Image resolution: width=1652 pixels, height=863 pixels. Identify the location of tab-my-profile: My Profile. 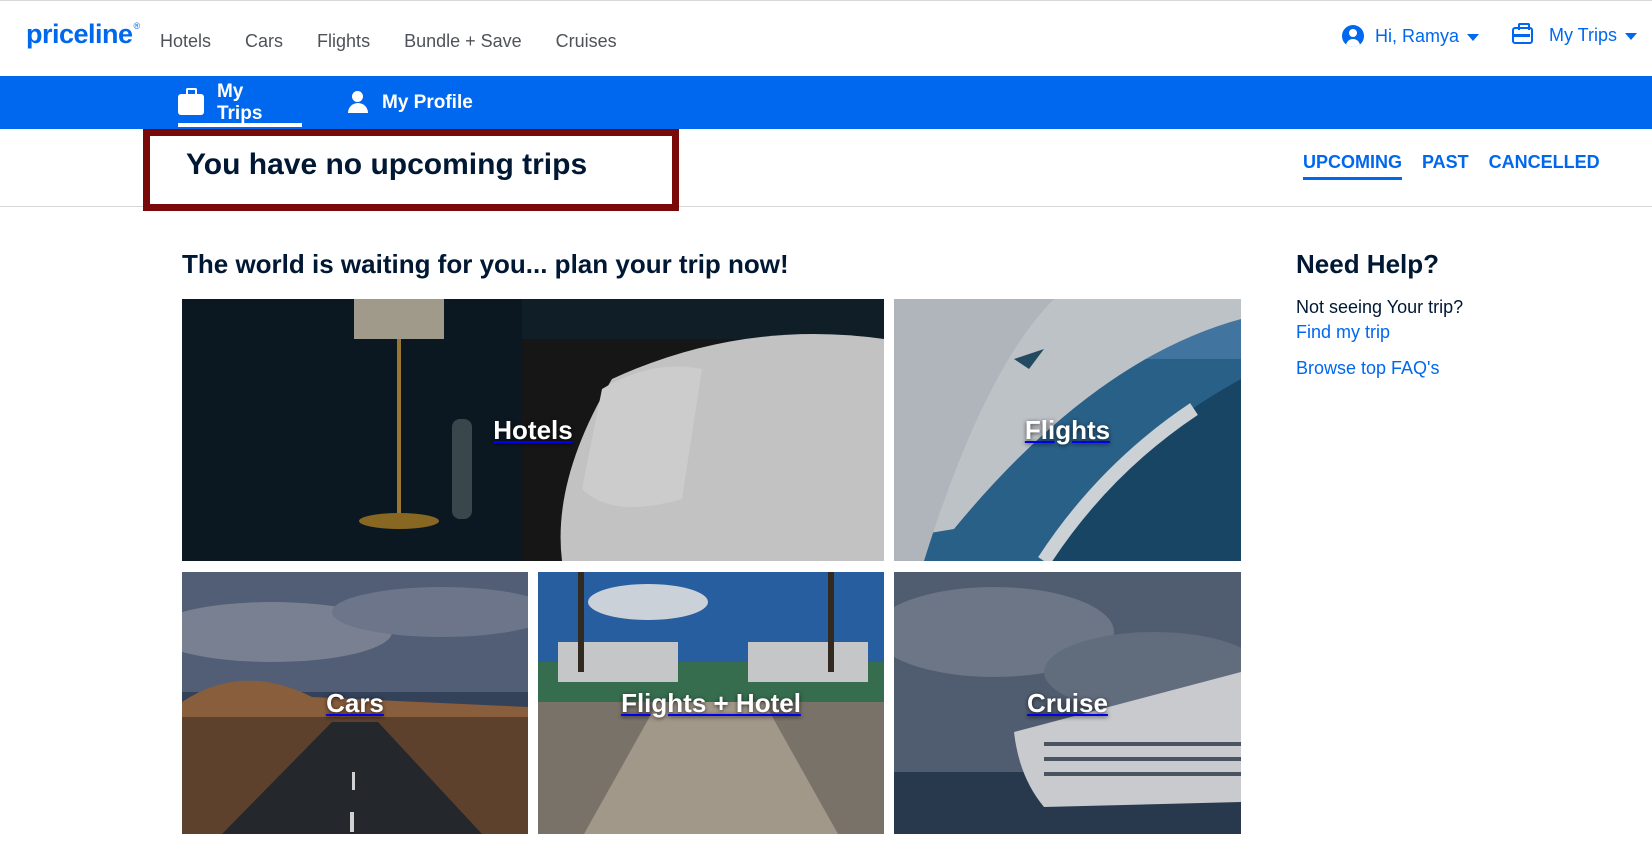
(410, 102).